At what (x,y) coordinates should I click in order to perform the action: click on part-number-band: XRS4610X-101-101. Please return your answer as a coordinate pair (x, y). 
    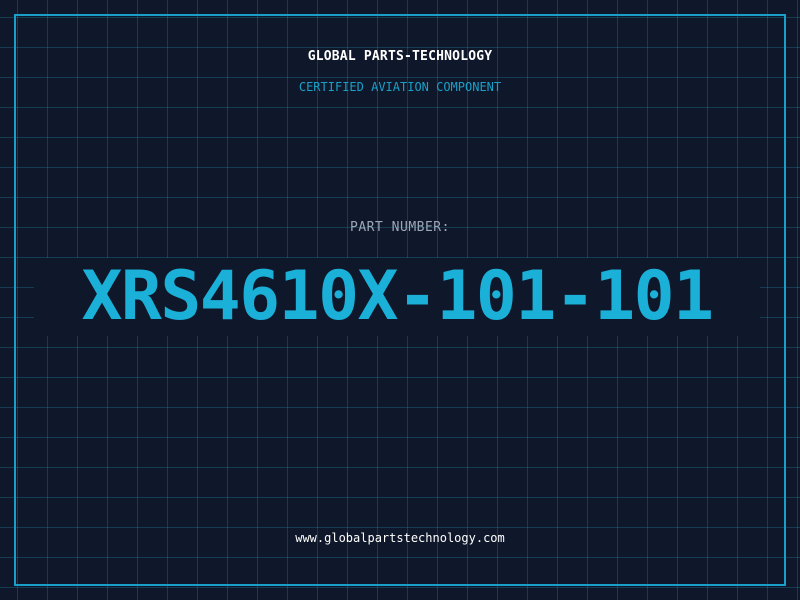
    Looking at the image, I should click on (397, 297).